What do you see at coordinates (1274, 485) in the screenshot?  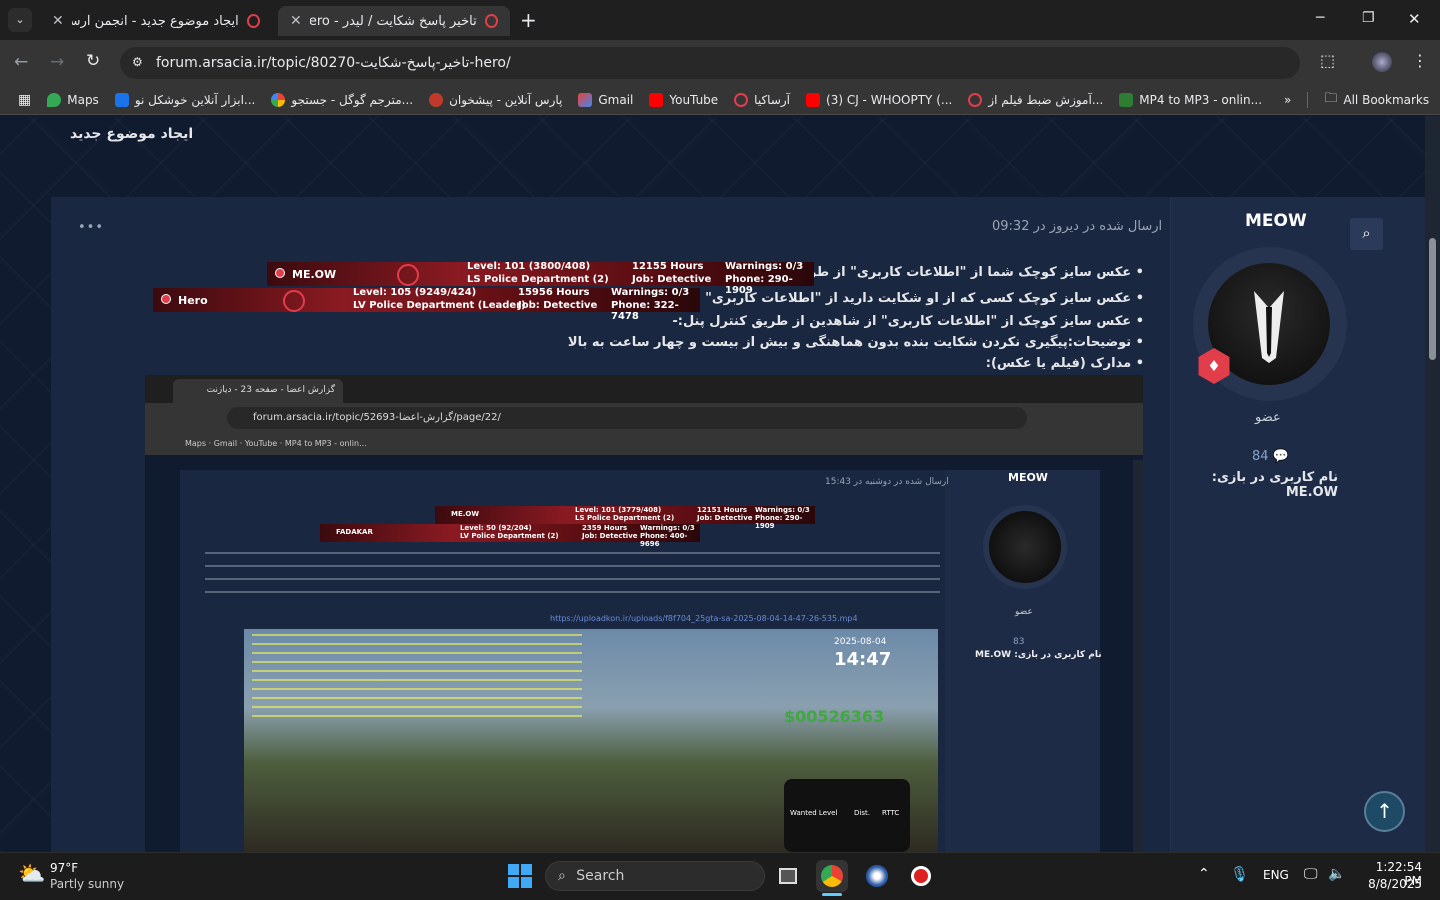 I see `ingame-name: نام کاربری در بازی: ME.OW` at bounding box center [1274, 485].